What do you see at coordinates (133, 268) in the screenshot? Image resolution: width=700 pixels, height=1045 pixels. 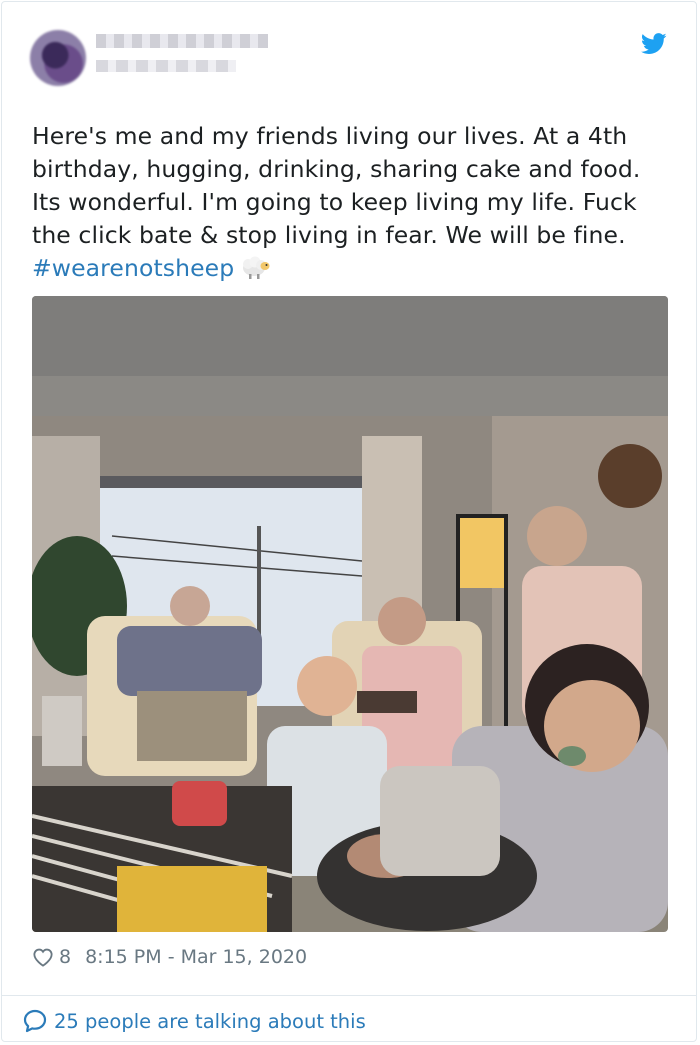 I see `hashtag-link: #wearenotsheep` at bounding box center [133, 268].